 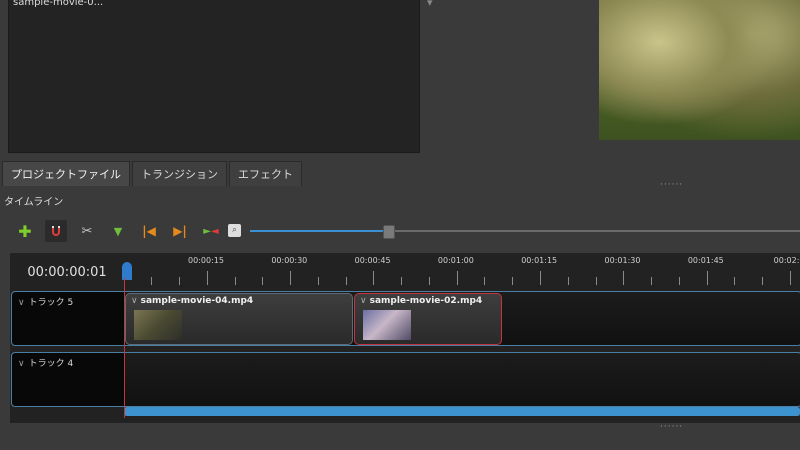 I want to click on playhead-line, so click(x=124, y=348).